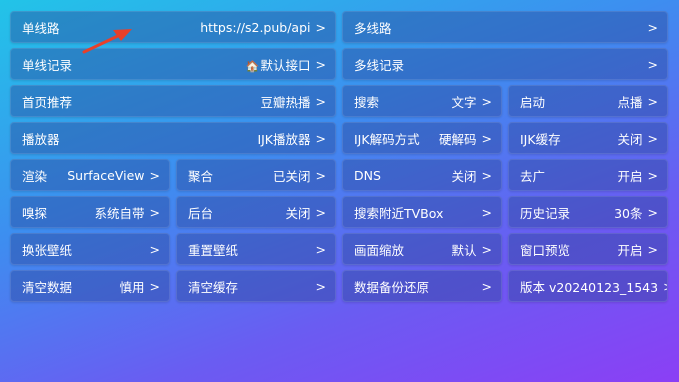 The image size is (679, 382). I want to click on setting-value-text: 慎用, so click(132, 287).